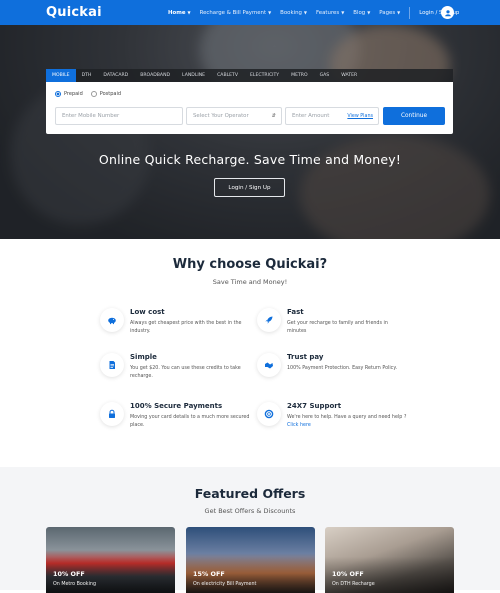 Image resolution: width=500 pixels, height=593 pixels. I want to click on click-here-link: Click here, so click(299, 425).